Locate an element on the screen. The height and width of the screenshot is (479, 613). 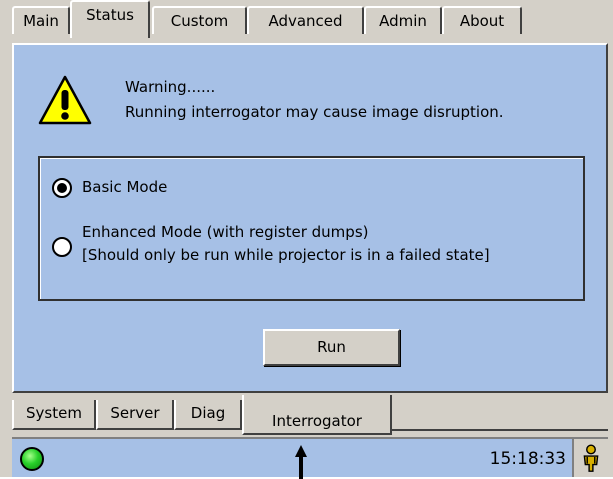
clock: 15:18:33 is located at coordinates (527, 459).